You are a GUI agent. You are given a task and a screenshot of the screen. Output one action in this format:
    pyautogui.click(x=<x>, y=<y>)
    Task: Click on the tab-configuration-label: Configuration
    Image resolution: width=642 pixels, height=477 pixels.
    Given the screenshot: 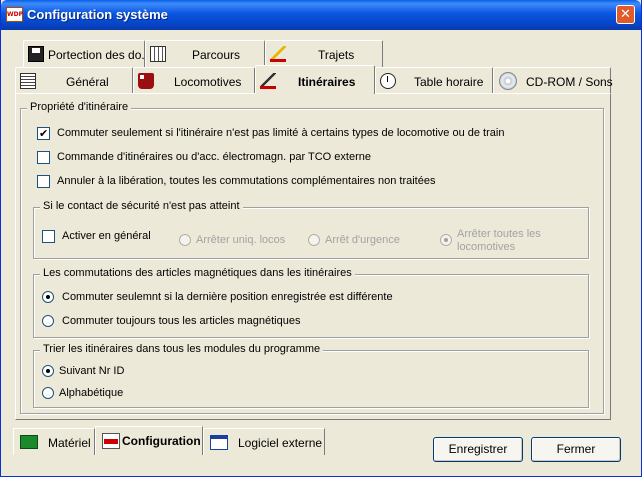 What is the action you would take?
    pyautogui.click(x=161, y=441)
    